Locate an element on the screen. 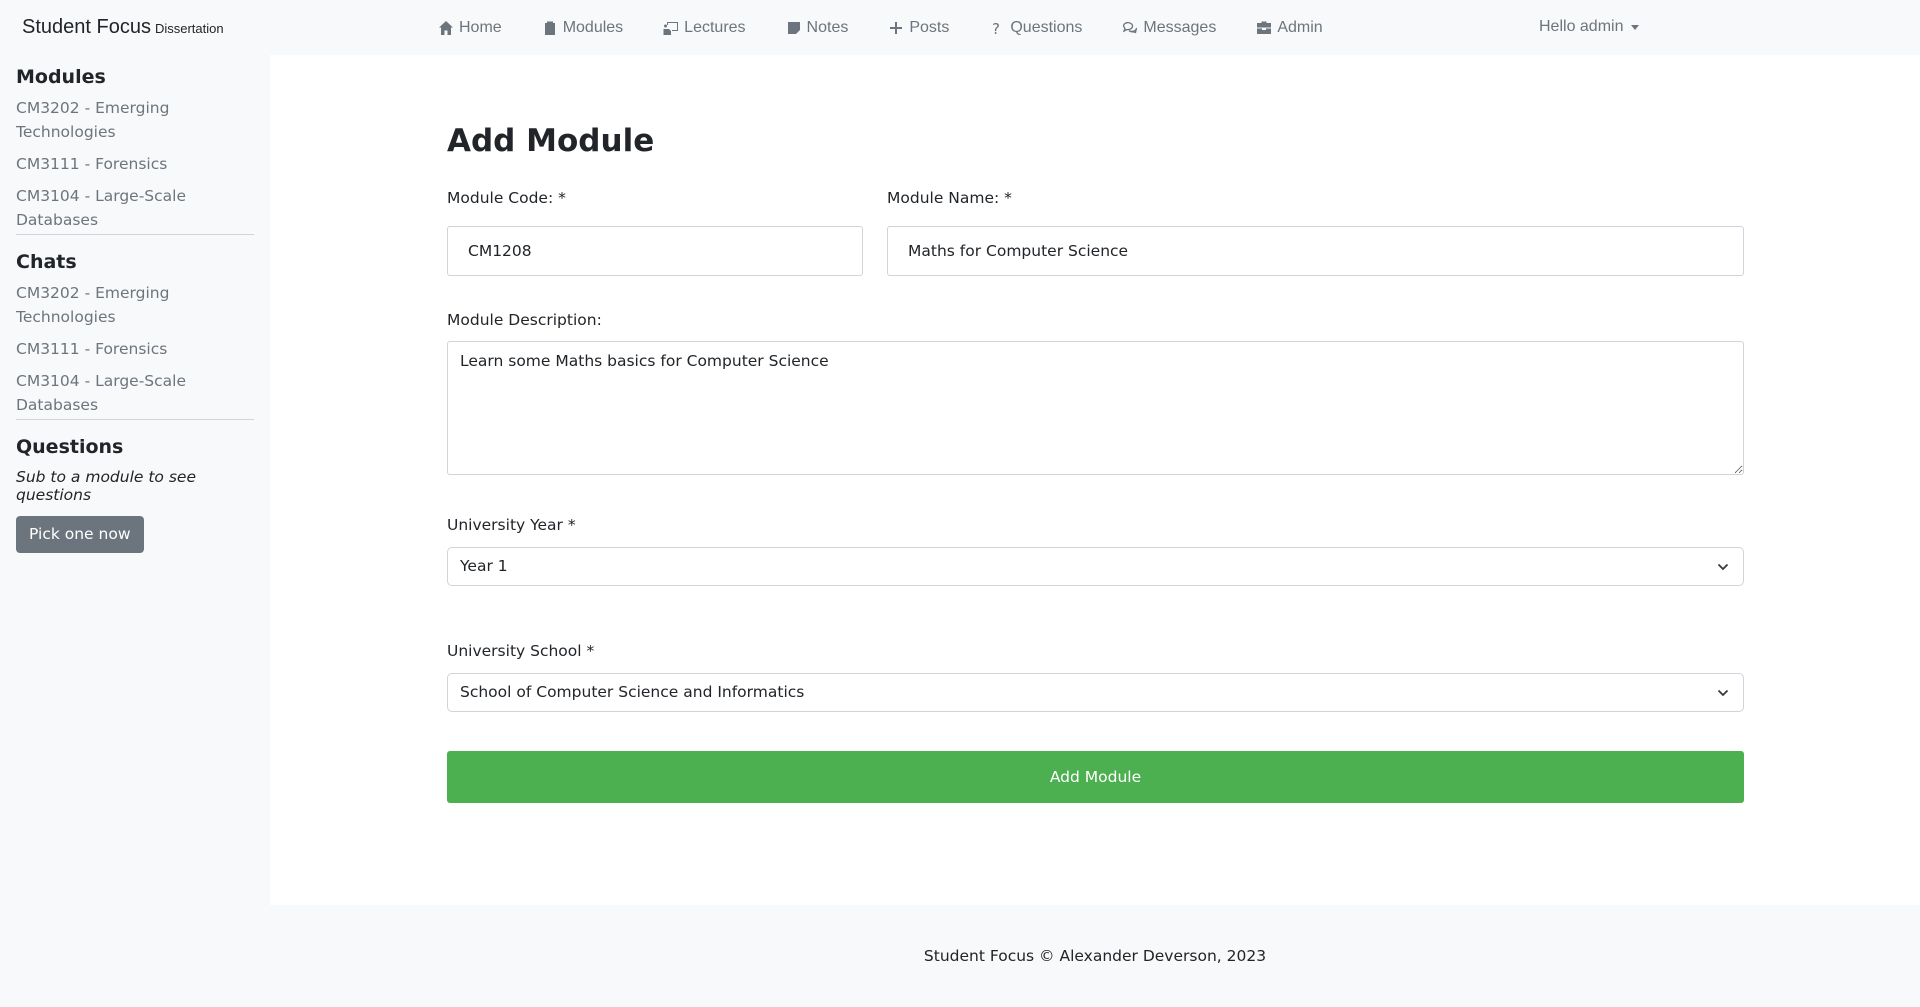 Image resolution: width=1920 pixels, height=1007 pixels. module-code-label: Module Code: * is located at coordinates (506, 198).